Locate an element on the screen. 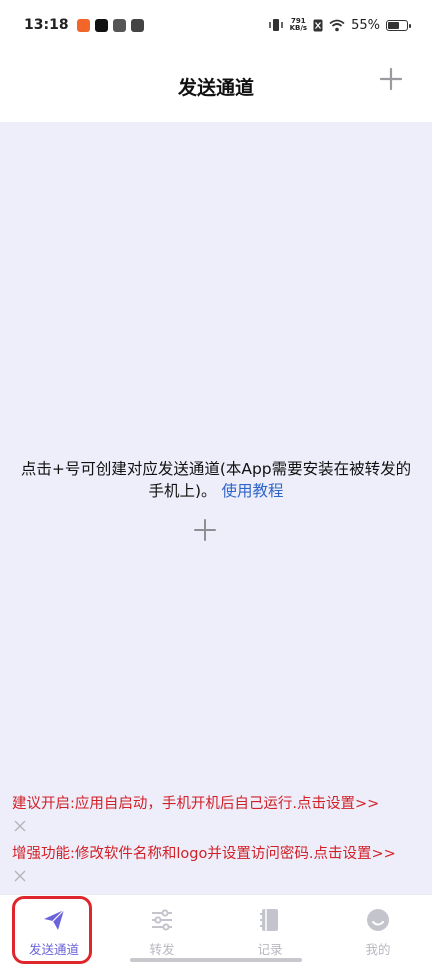 This screenshot has width=432, height=964. sliders-icon is located at coordinates (162, 920).